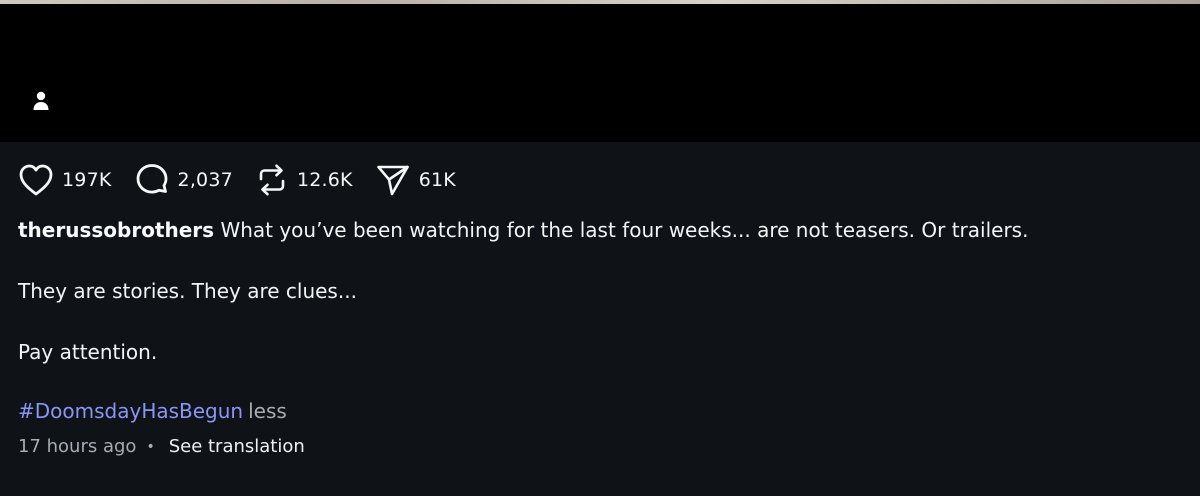 Image resolution: width=1200 pixels, height=496 pixels. I want to click on hashtag-link: #DoomsdayHasBegun, so click(130, 411).